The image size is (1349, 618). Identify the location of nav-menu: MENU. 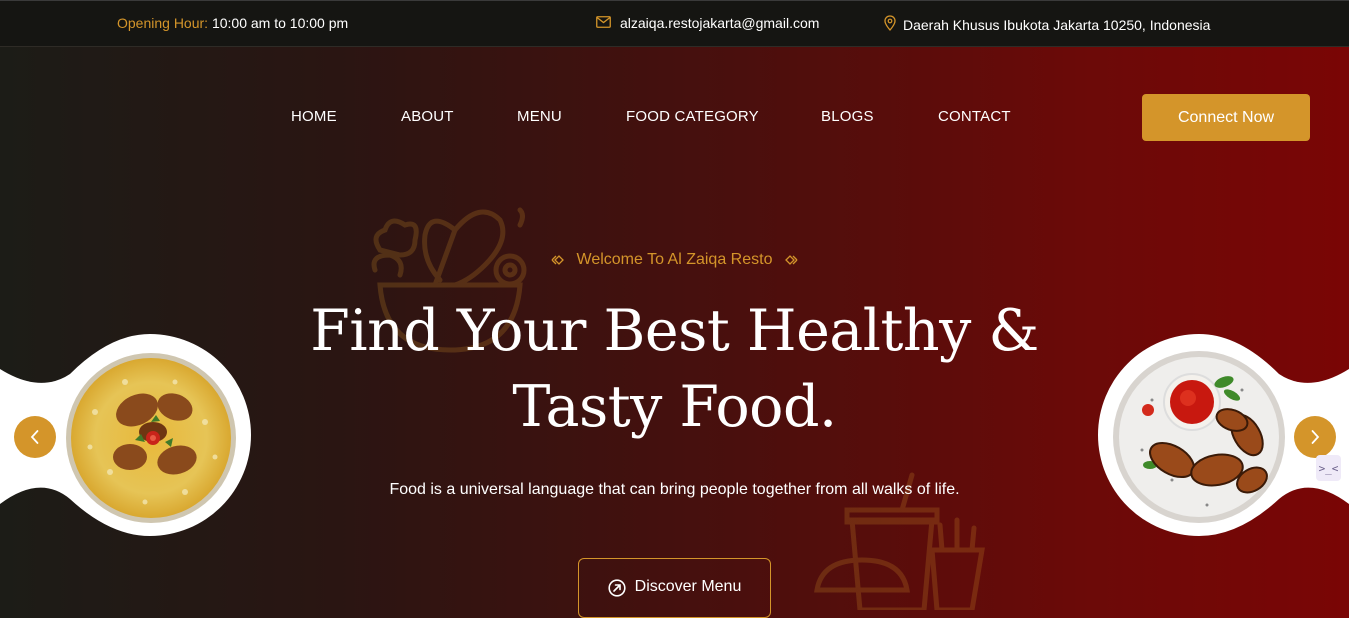
(539, 116).